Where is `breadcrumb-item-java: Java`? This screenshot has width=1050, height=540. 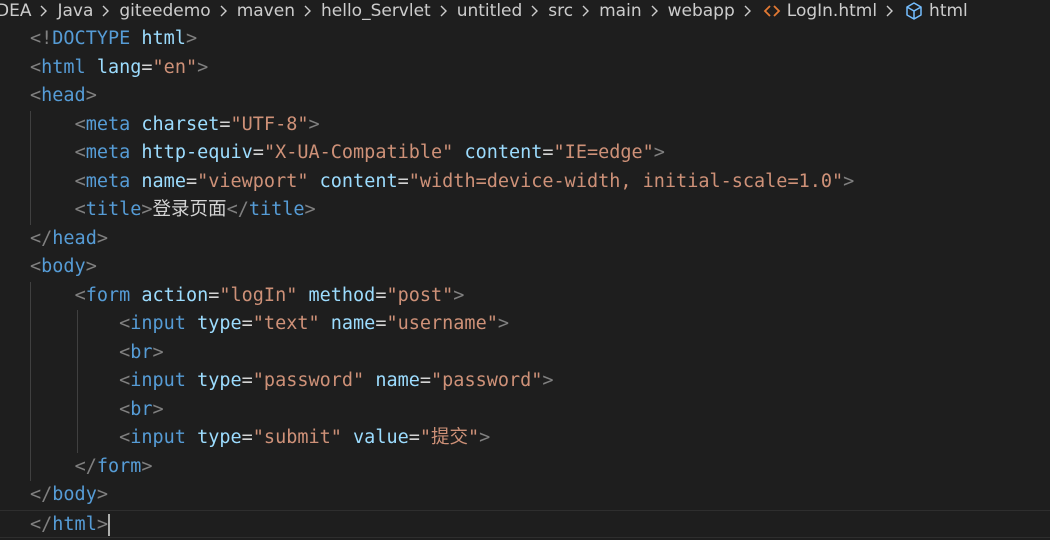 breadcrumb-item-java: Java is located at coordinates (75, 11).